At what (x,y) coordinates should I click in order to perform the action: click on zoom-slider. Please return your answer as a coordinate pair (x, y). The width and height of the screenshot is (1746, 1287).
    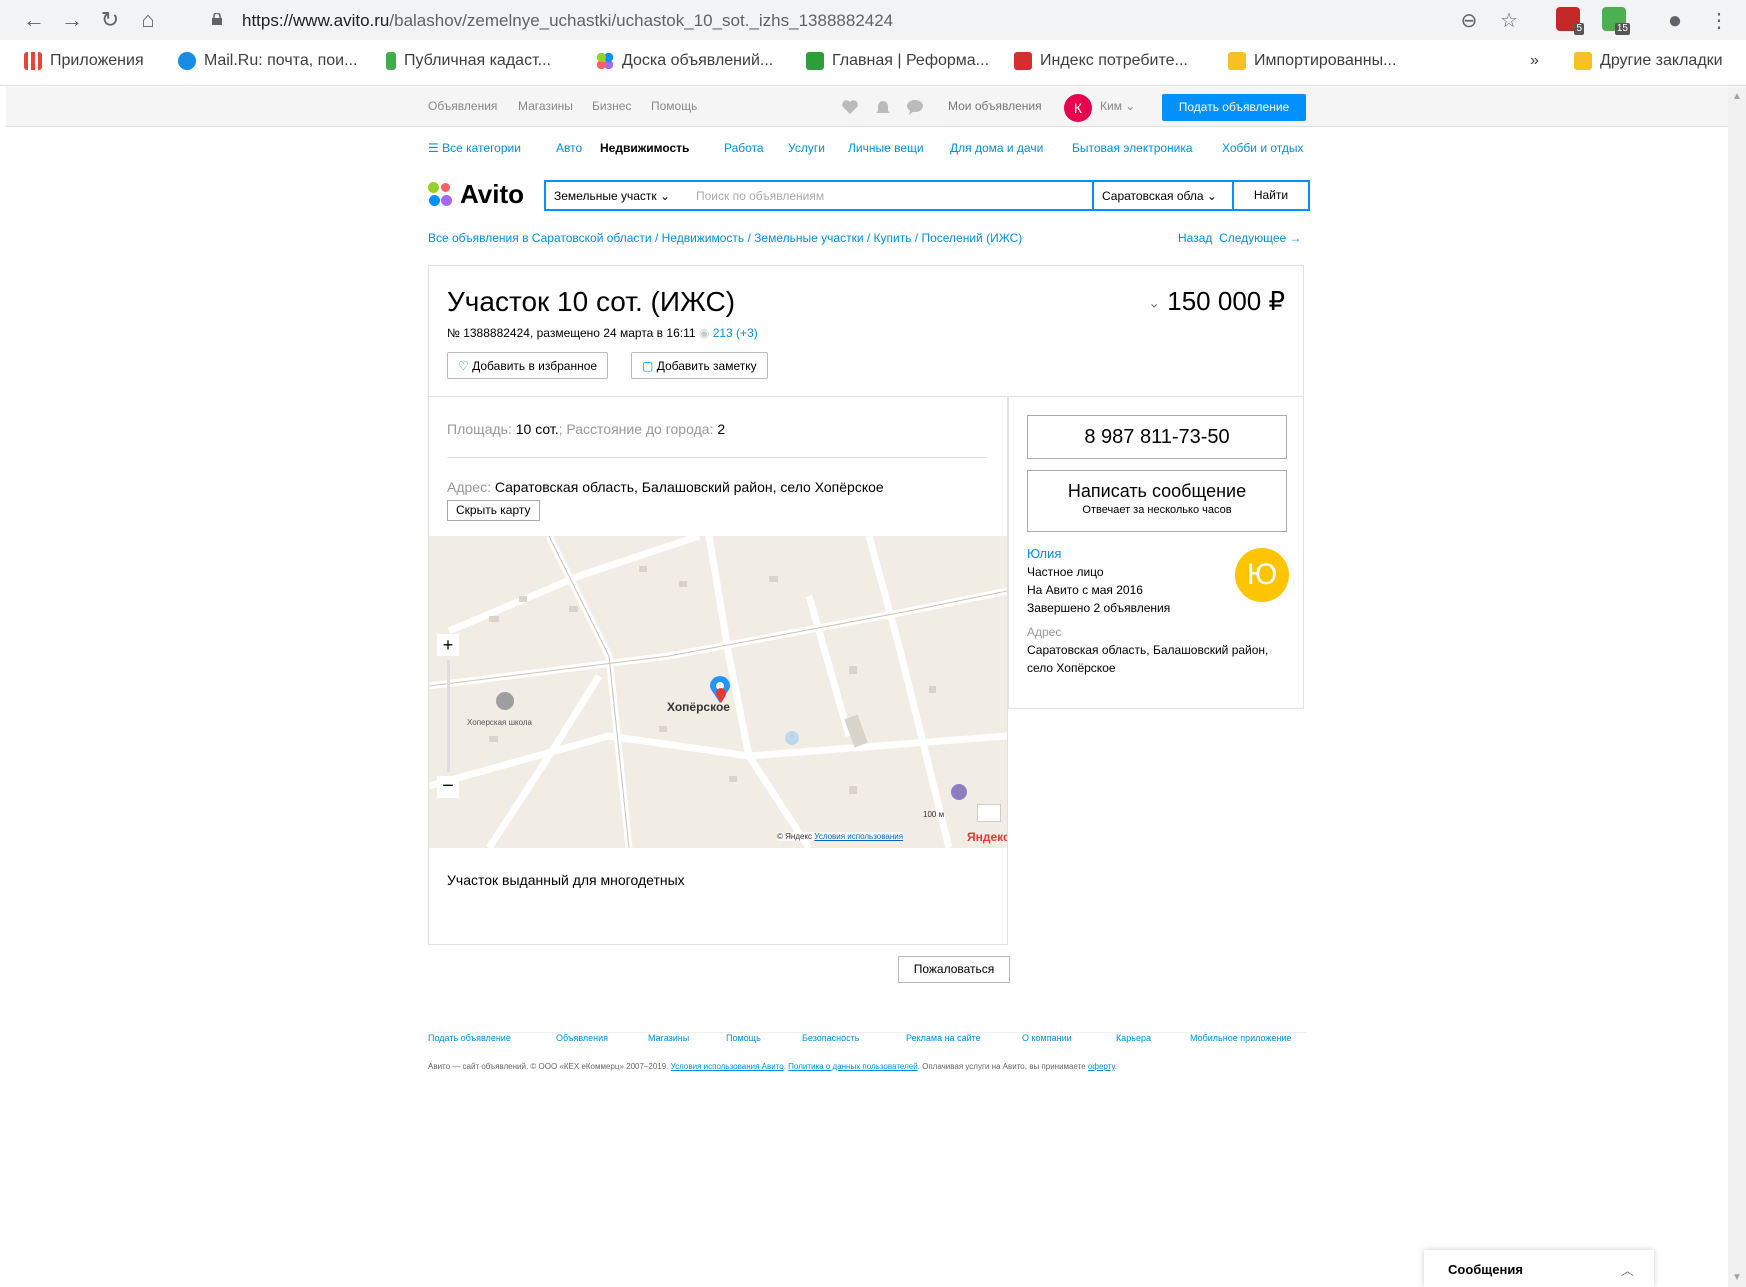
    Looking at the image, I should click on (448, 716).